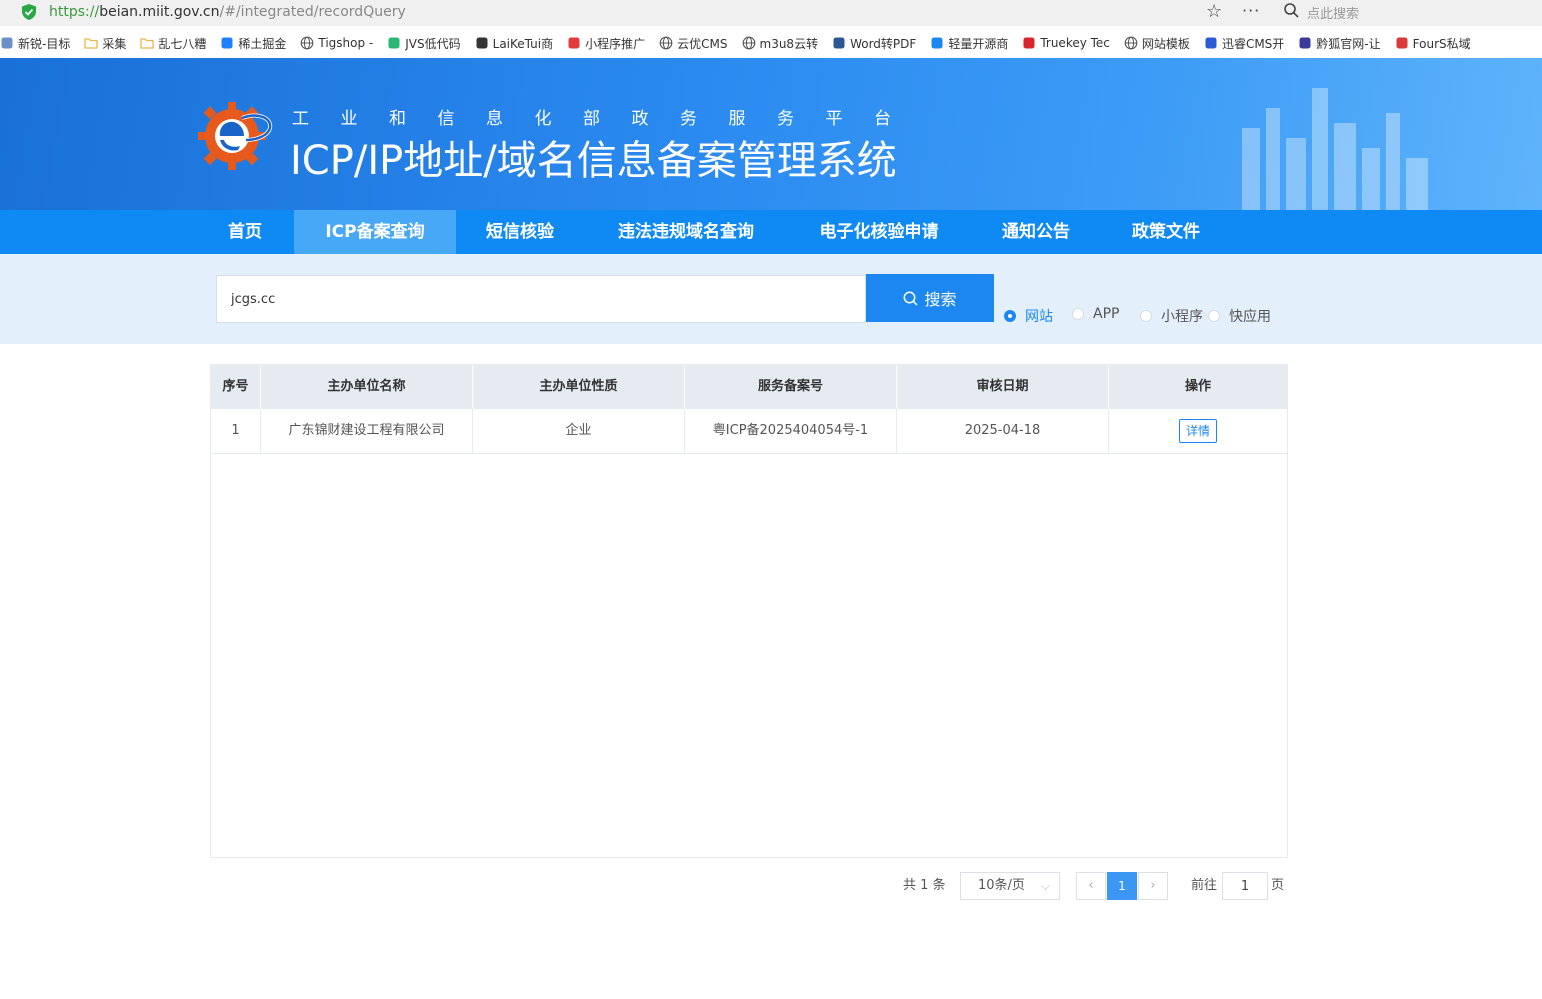 The width and height of the screenshot is (1542, 999). What do you see at coordinates (969, 43) in the screenshot?
I see `bookmark-item: 轻量开源商` at bounding box center [969, 43].